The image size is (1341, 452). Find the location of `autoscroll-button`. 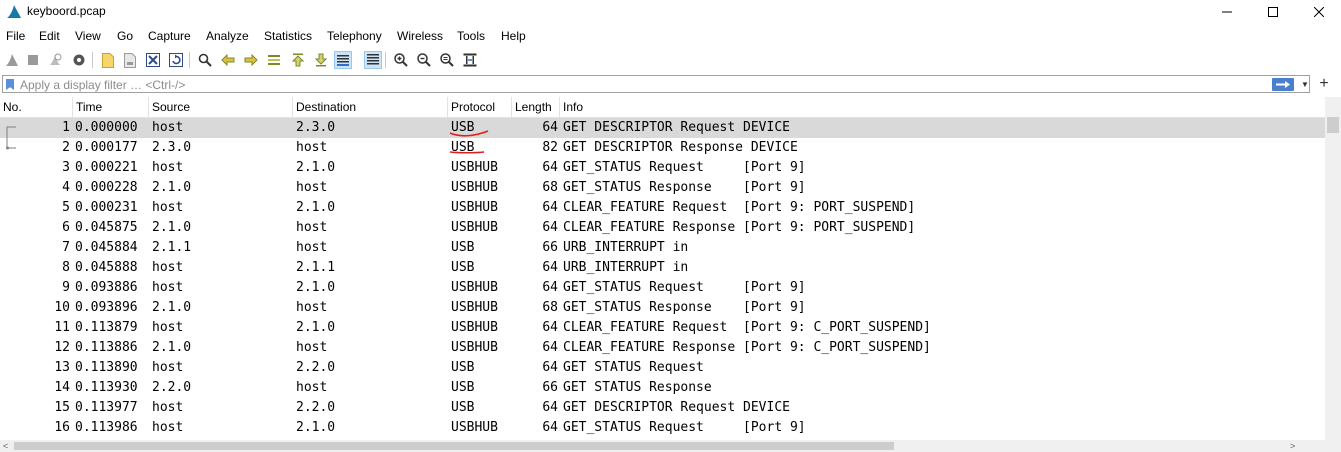

autoscroll-button is located at coordinates (343, 60).